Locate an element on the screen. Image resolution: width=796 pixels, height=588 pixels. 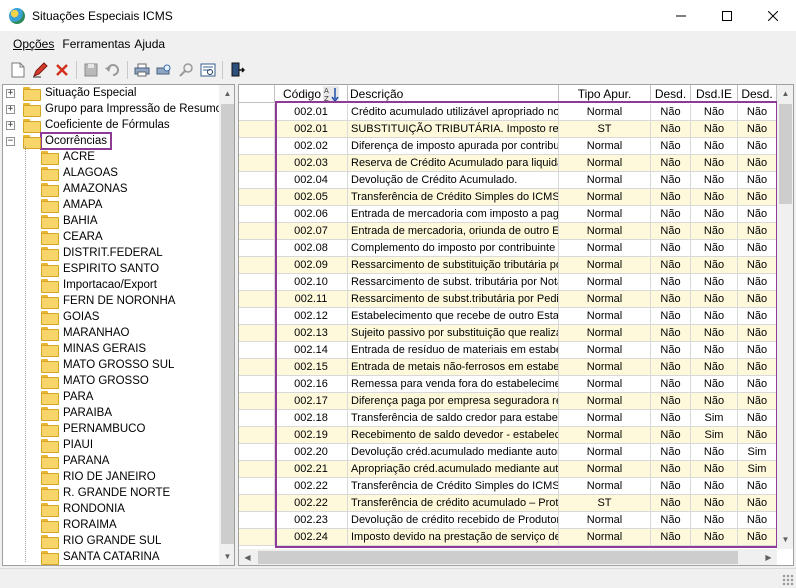
tree-child-item: PARANA is located at coordinates (76, 461).